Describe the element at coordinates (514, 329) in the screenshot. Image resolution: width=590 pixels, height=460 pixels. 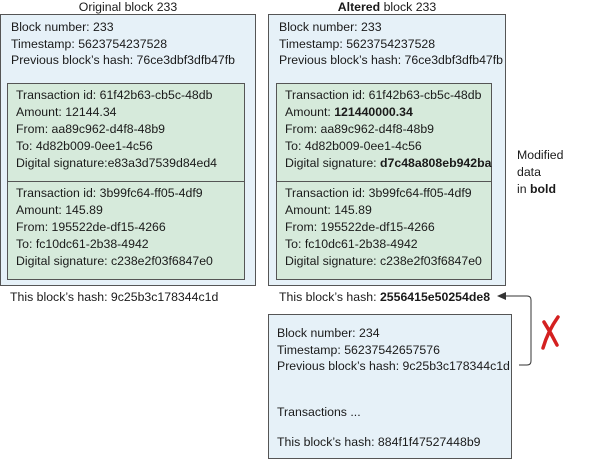
I see `arrow-icon` at that location.